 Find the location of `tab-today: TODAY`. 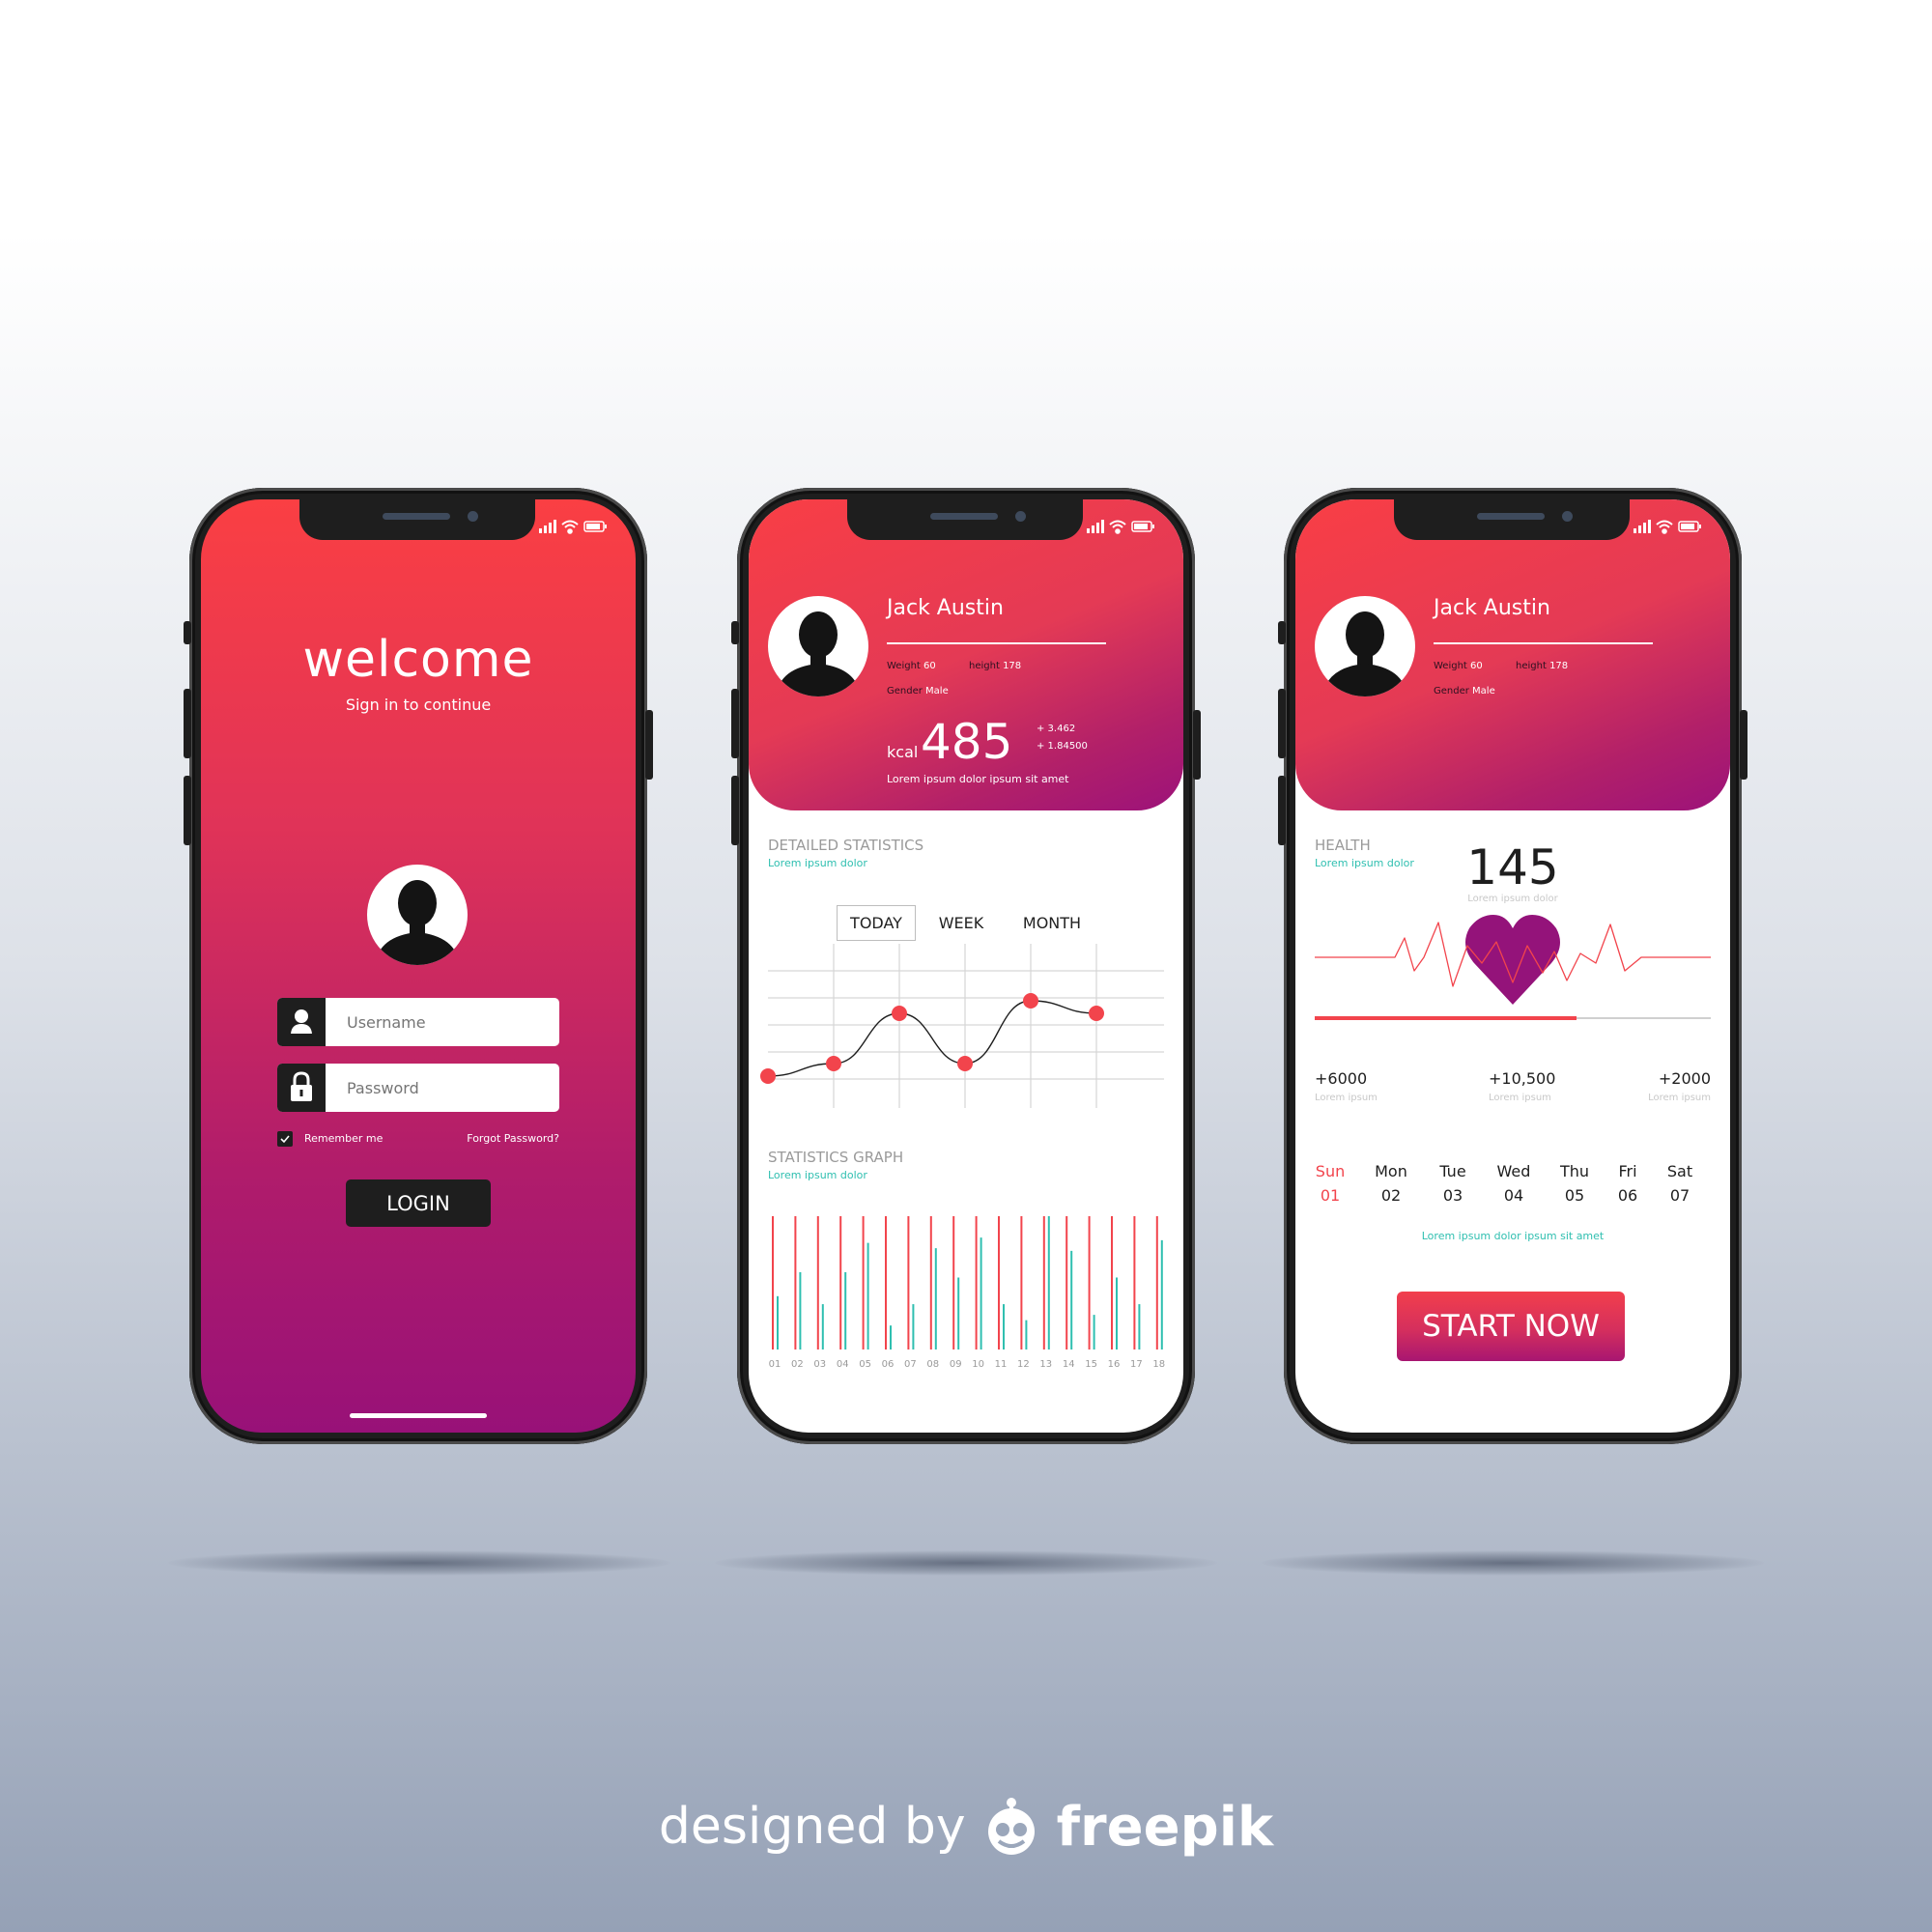

tab-today: TODAY is located at coordinates (876, 923).